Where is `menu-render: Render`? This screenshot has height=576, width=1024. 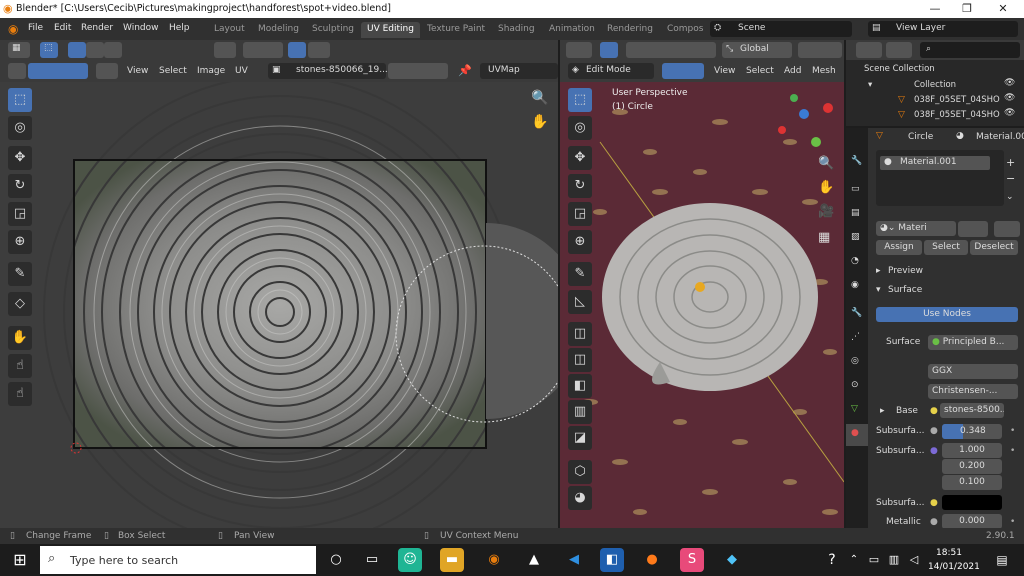 menu-render: Render is located at coordinates (97, 28).